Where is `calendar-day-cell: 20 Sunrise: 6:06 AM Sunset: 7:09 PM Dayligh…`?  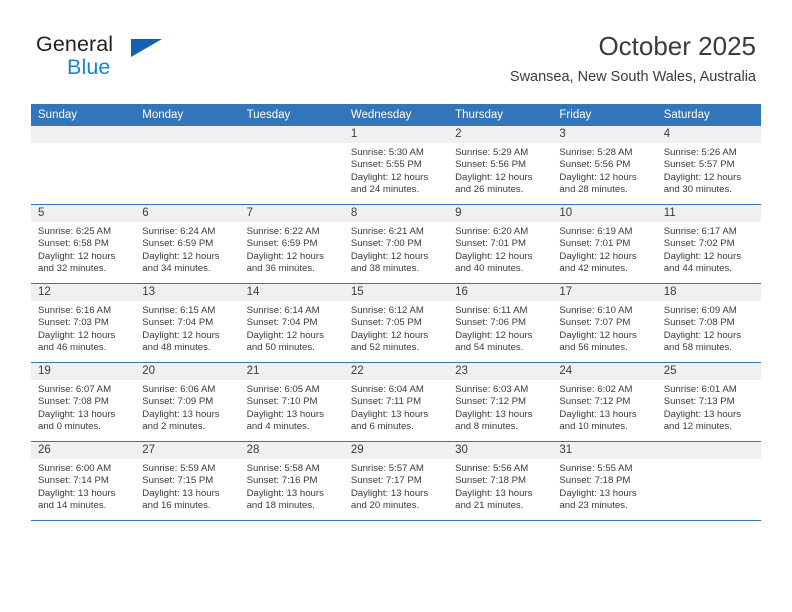
calendar-day-cell: 20 Sunrise: 6:06 AM Sunset: 7:09 PM Dayligh… is located at coordinates (187, 402).